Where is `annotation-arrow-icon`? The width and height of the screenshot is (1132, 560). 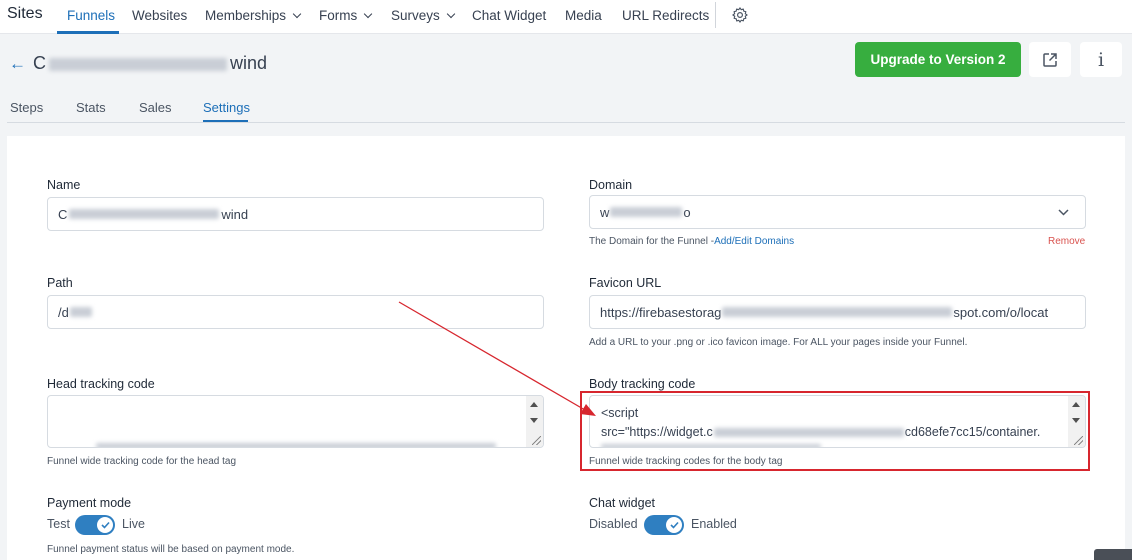
annotation-arrow-icon is located at coordinates (497, 358).